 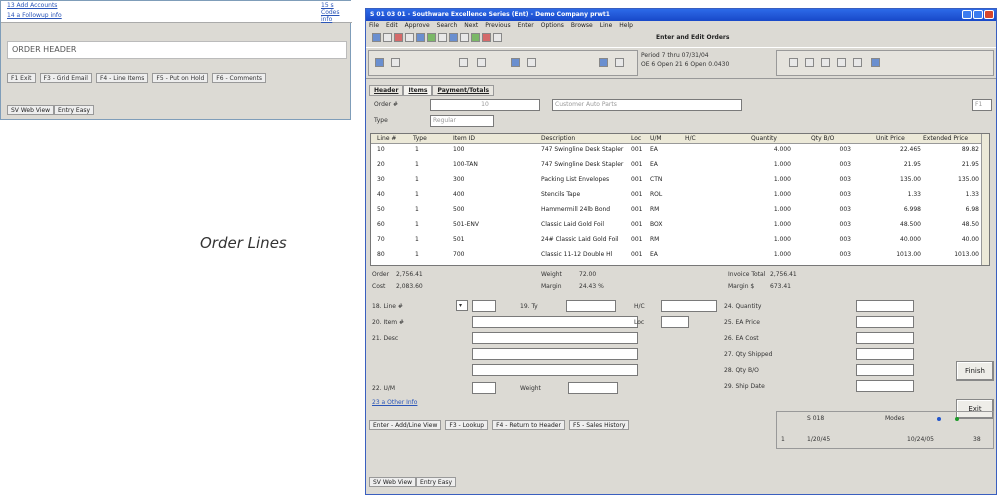 What do you see at coordinates (394, 402) in the screenshot?
I see `other-info-link: 23 a Other Info` at bounding box center [394, 402].